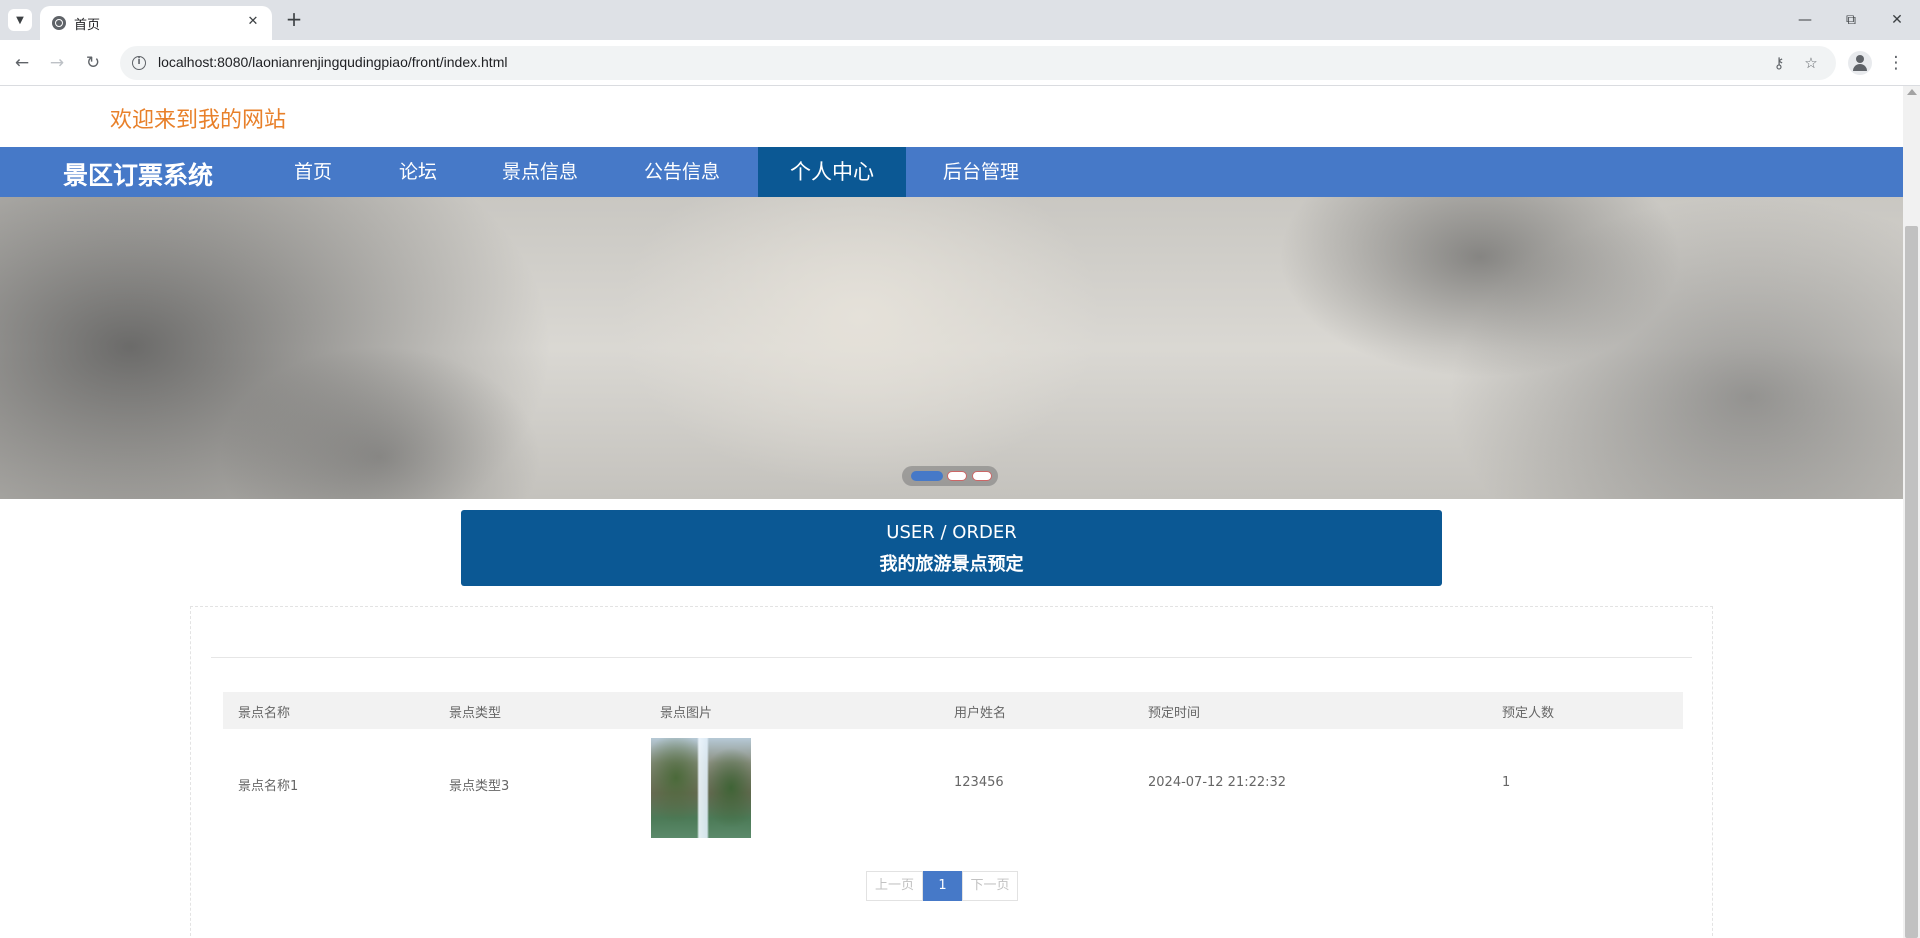 This screenshot has width=1920, height=938. I want to click on browser-menu-icon: ⋮, so click(1896, 63).